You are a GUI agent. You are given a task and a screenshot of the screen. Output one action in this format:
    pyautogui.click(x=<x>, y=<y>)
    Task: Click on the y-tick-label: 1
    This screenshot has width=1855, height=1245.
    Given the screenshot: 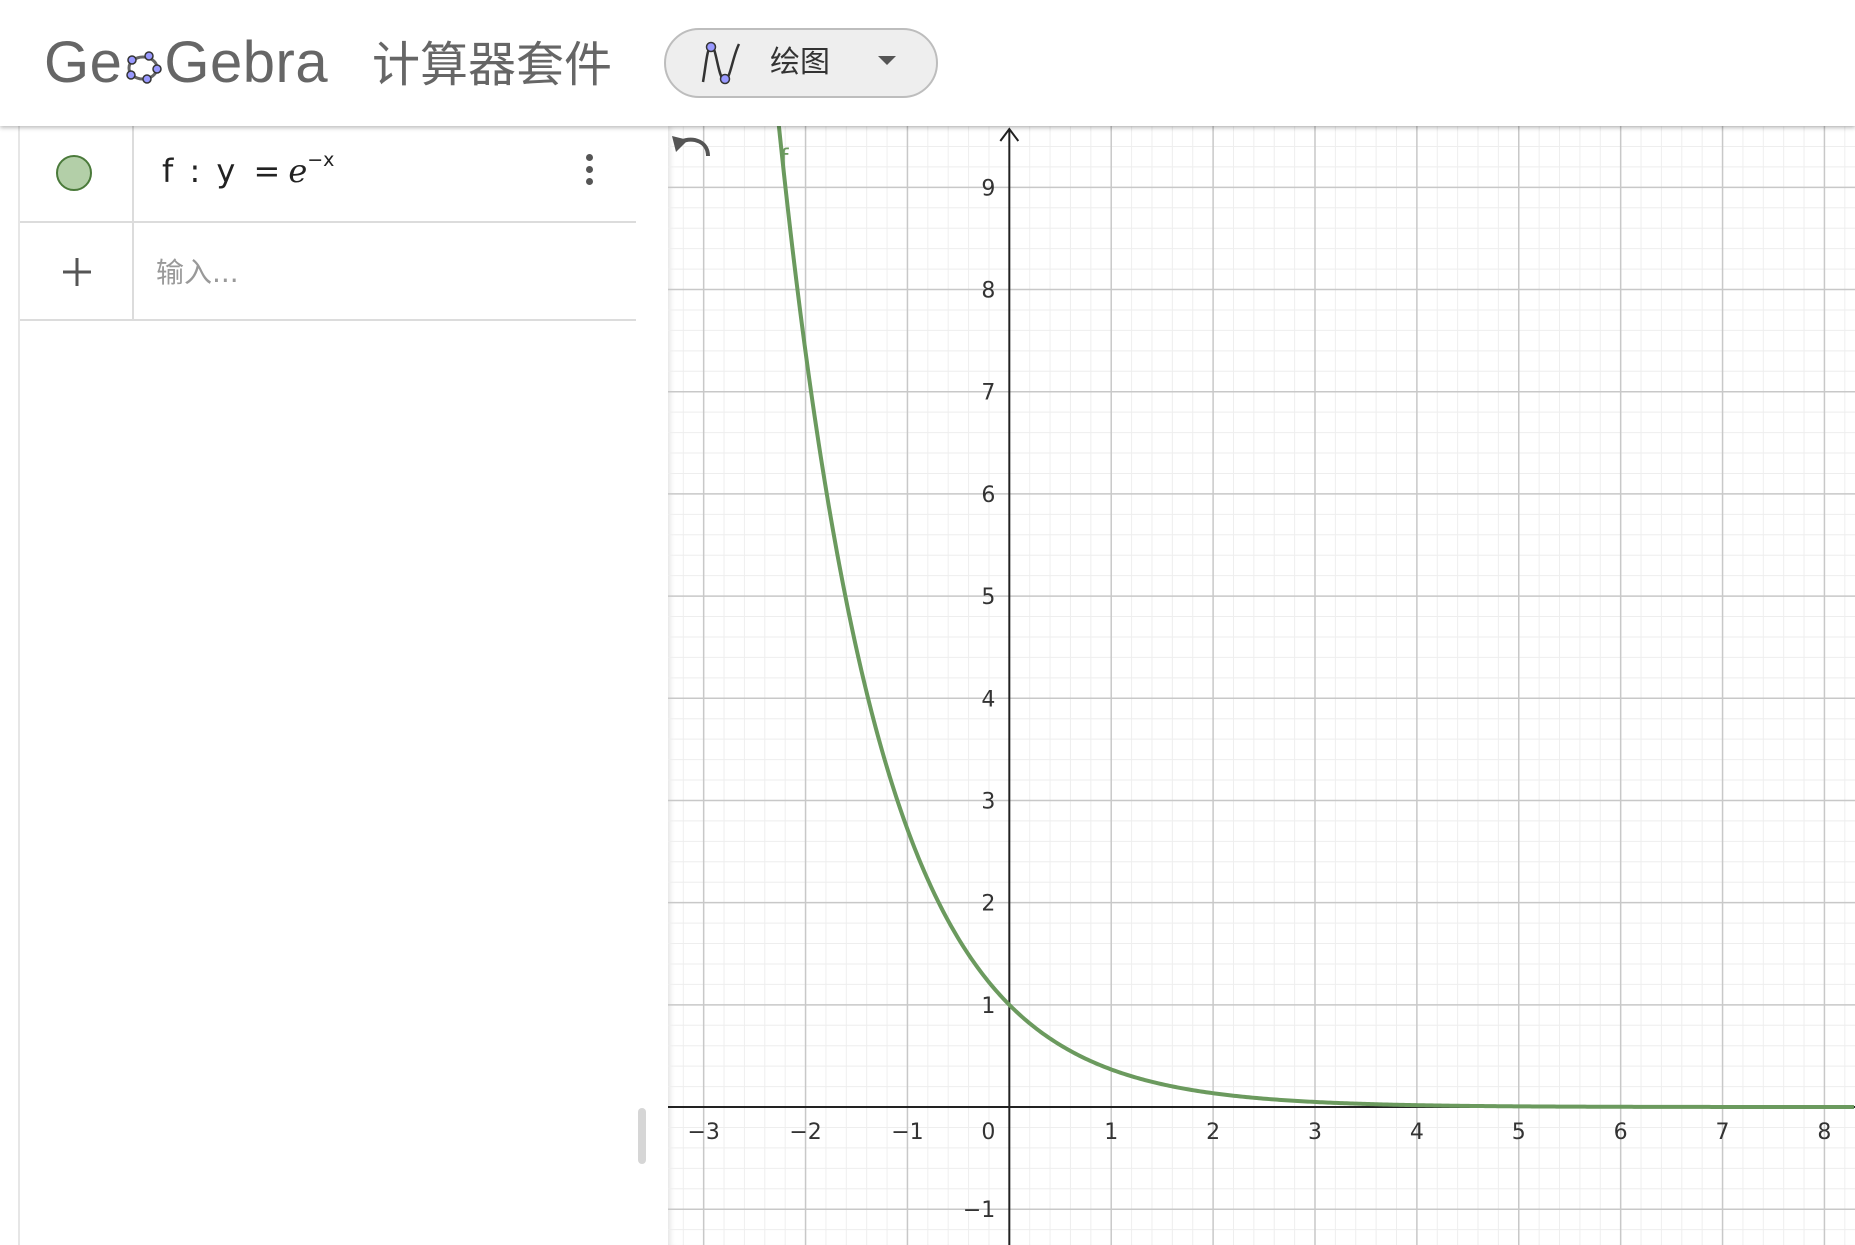 What is the action you would take?
    pyautogui.click(x=988, y=1006)
    